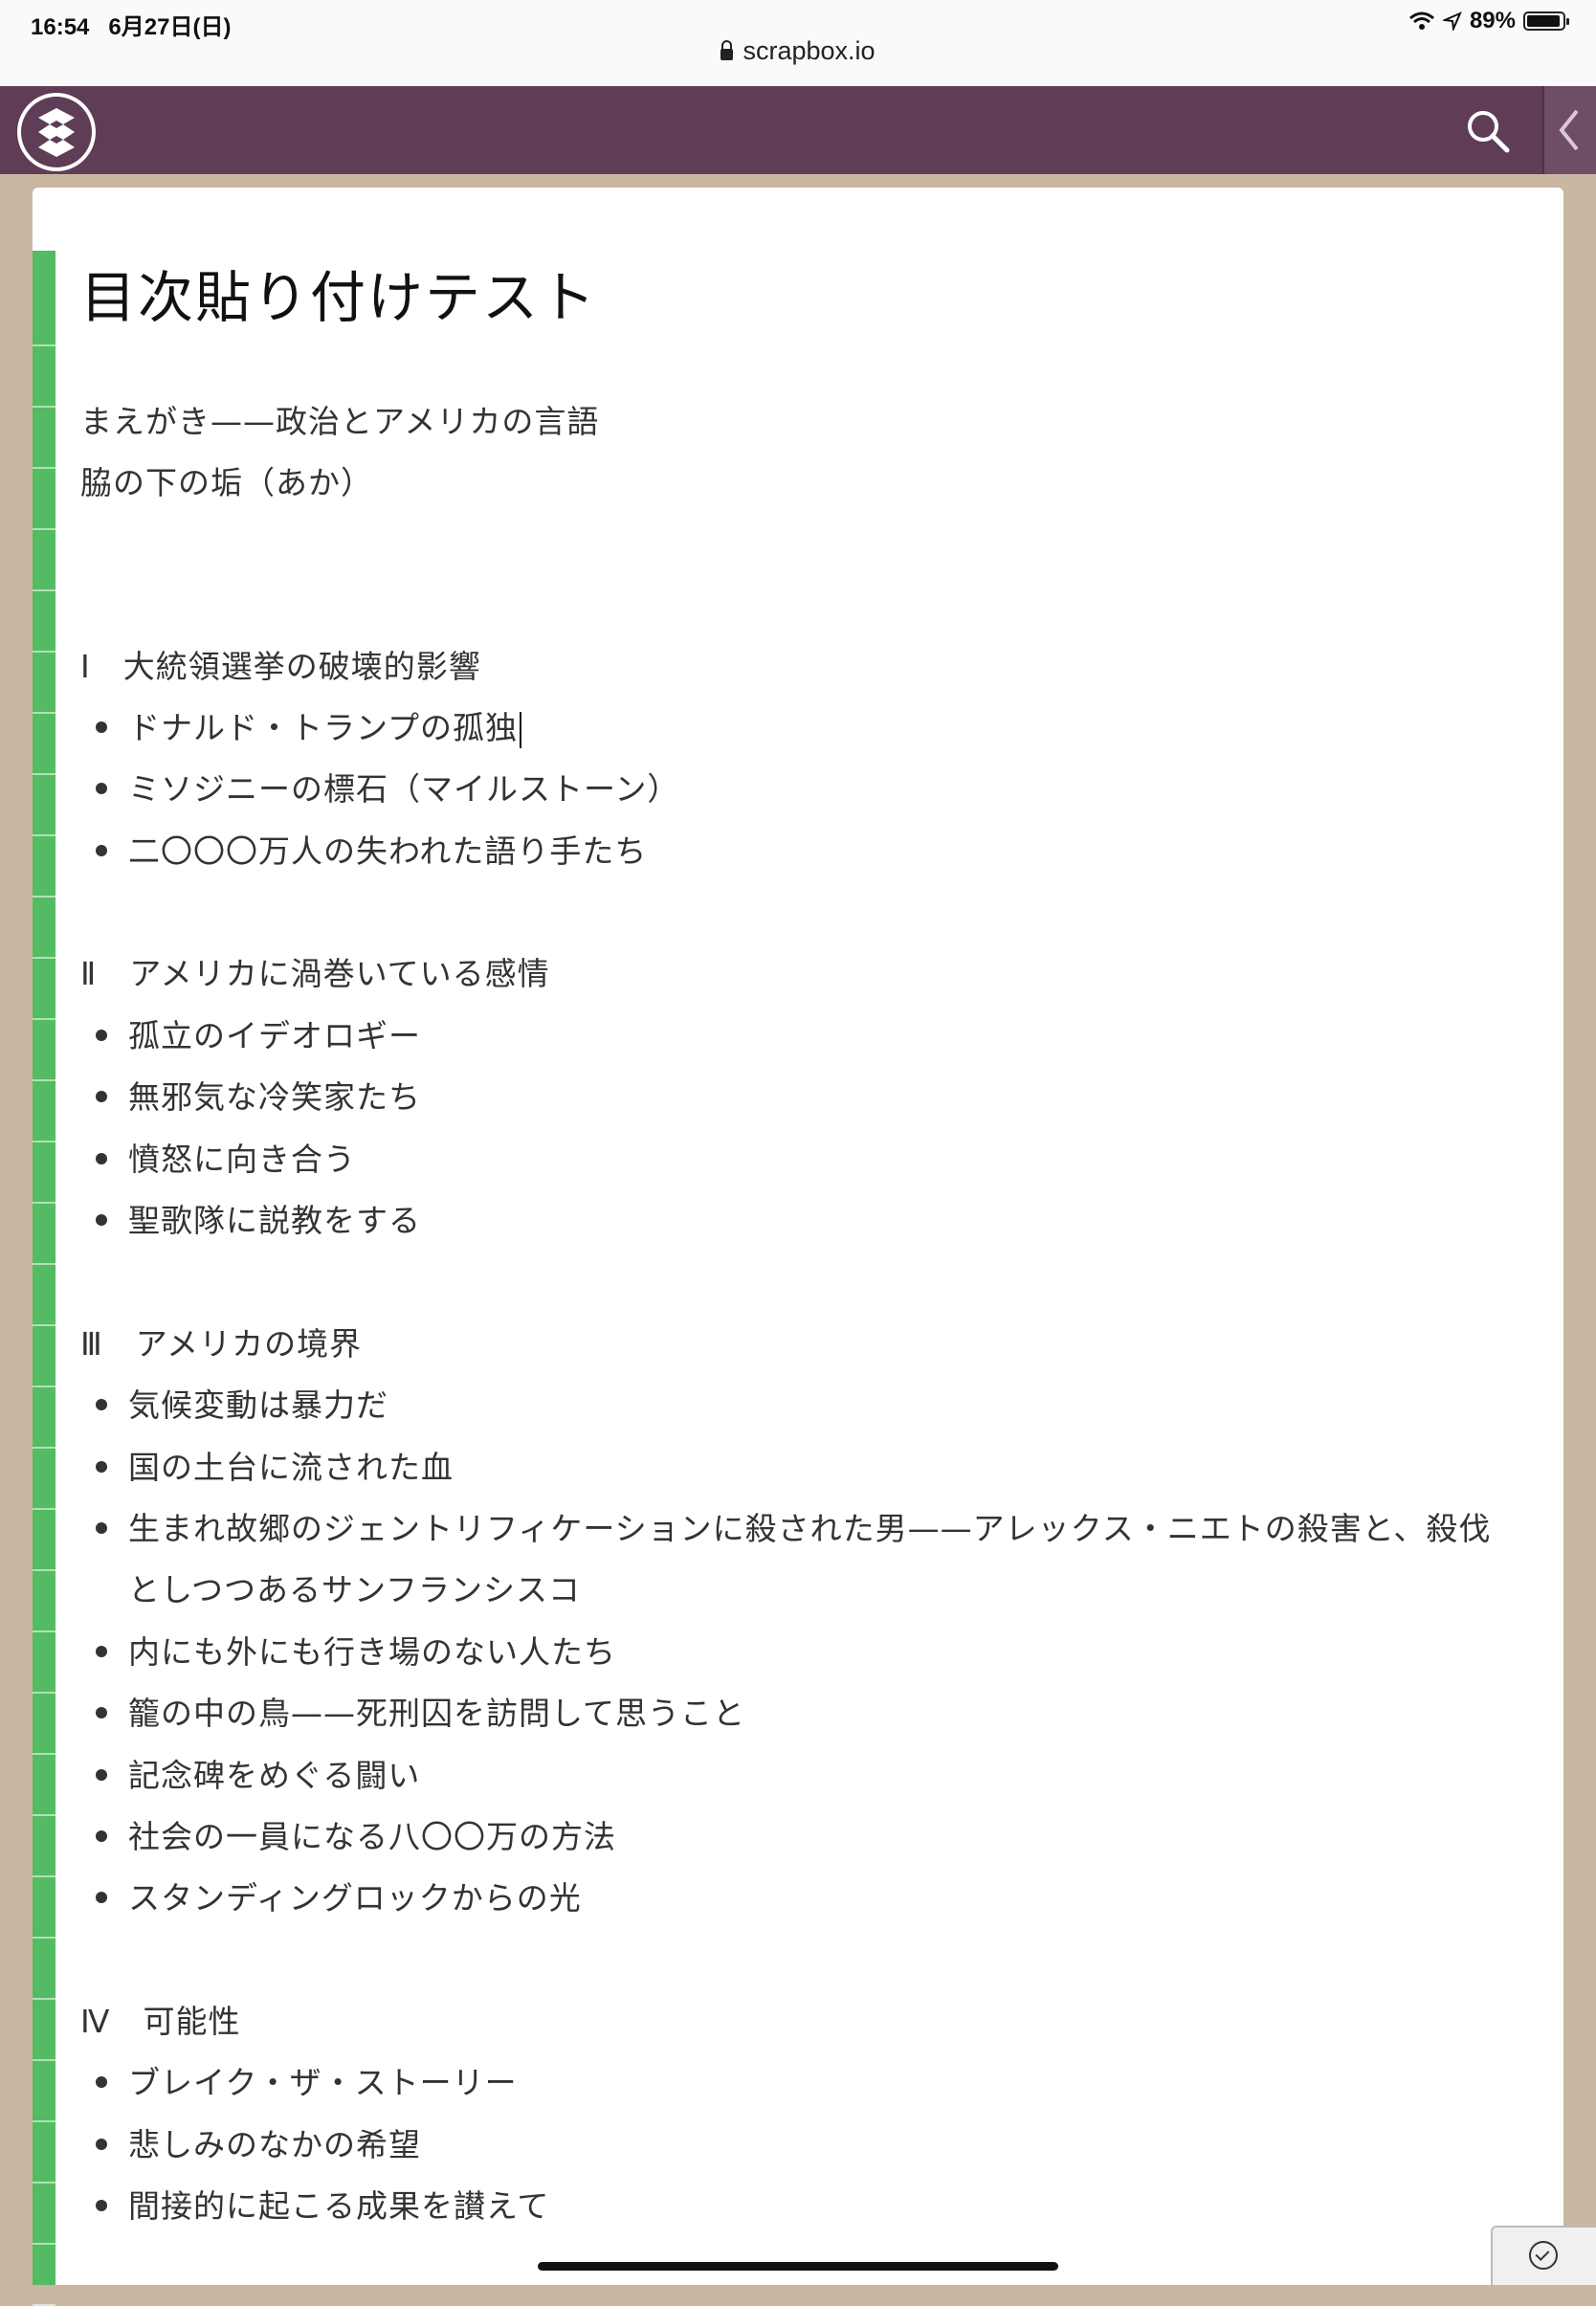 The image size is (1596, 2306). What do you see at coordinates (259, 1033) in the screenshot?
I see `list-item: 孤立のイデオロギー` at bounding box center [259, 1033].